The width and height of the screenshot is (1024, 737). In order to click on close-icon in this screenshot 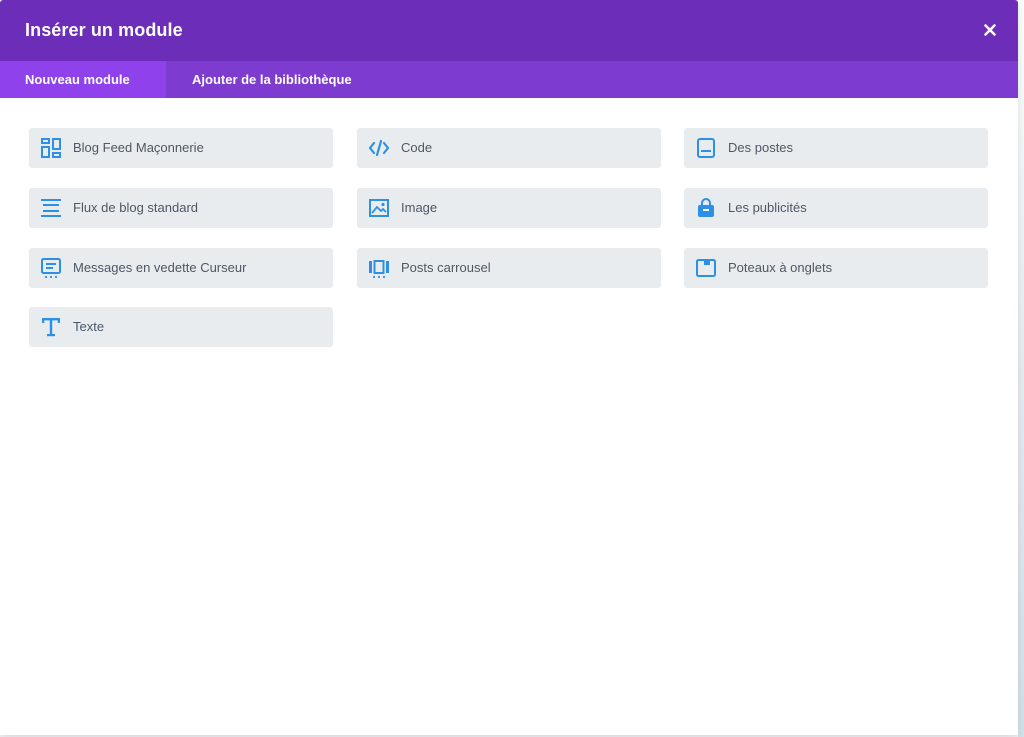, I will do `click(990, 30)`.